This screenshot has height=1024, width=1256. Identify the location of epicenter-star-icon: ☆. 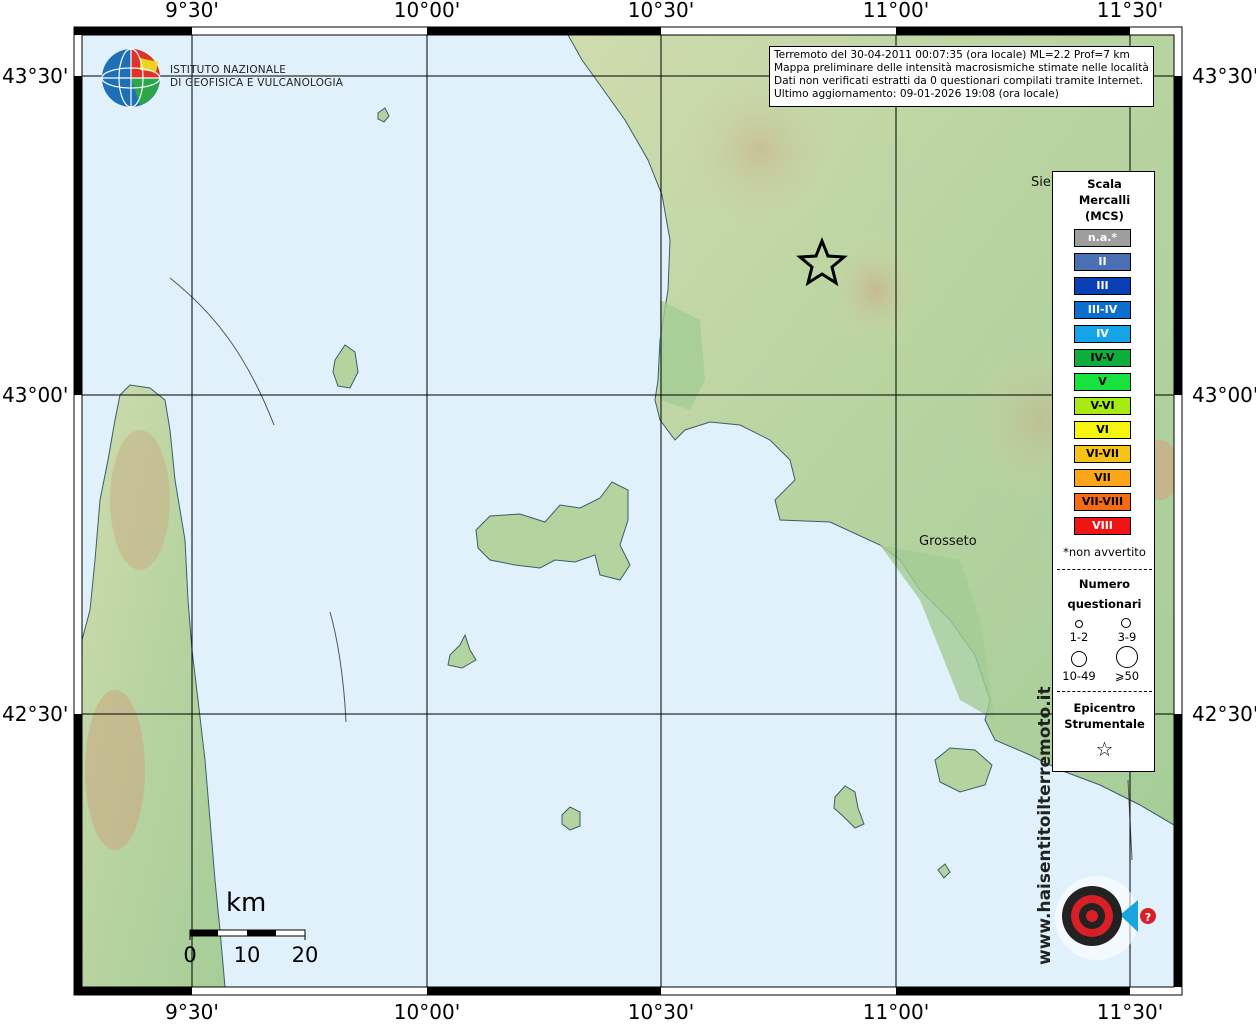
(1104, 749).